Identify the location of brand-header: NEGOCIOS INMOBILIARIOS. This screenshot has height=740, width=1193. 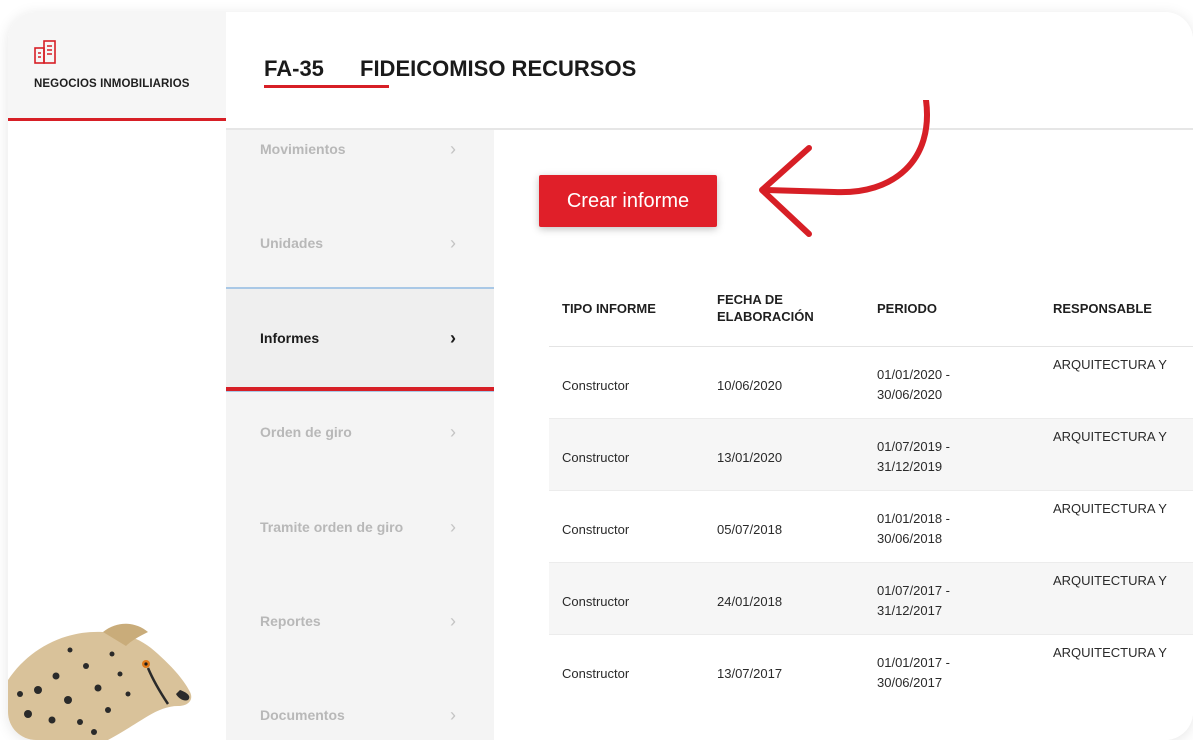
(117, 66).